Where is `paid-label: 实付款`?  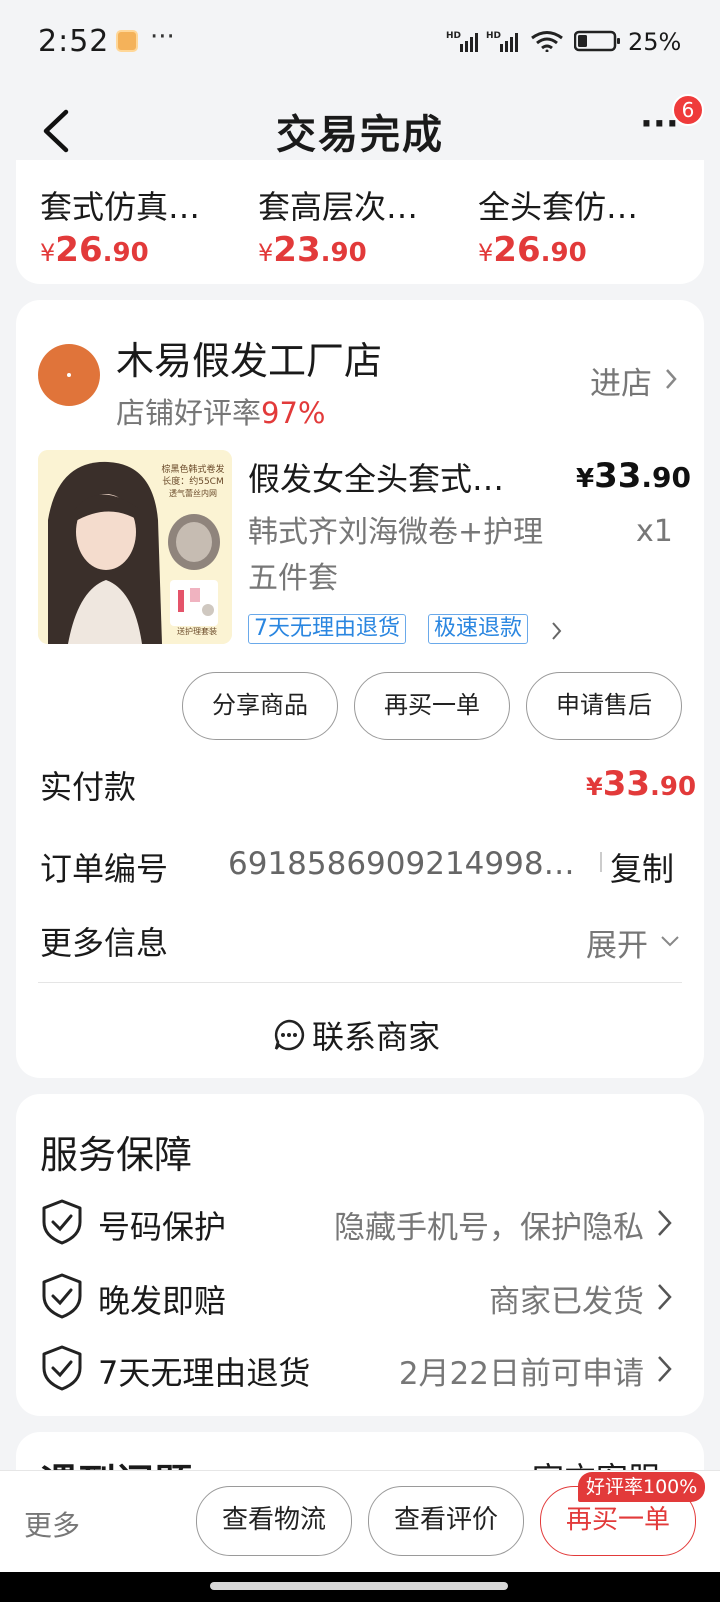 paid-label: 实付款 is located at coordinates (88, 787).